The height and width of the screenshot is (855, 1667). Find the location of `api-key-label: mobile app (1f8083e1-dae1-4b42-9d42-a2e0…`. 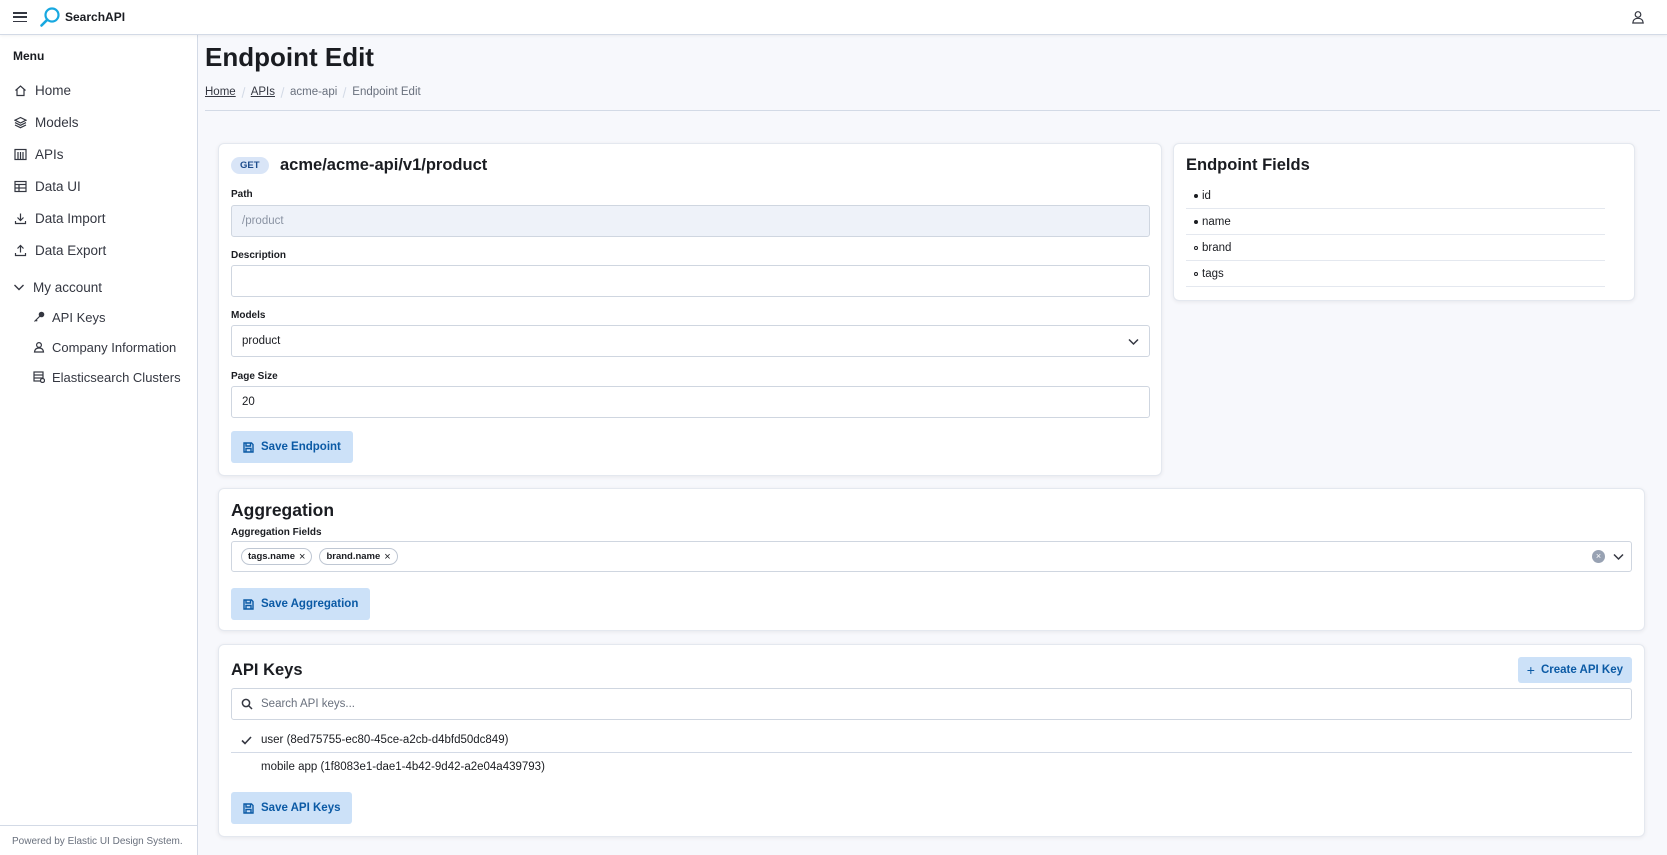

api-key-label: mobile app (1f8083e1-dae1-4b42-9d42-a2e0… is located at coordinates (403, 766).